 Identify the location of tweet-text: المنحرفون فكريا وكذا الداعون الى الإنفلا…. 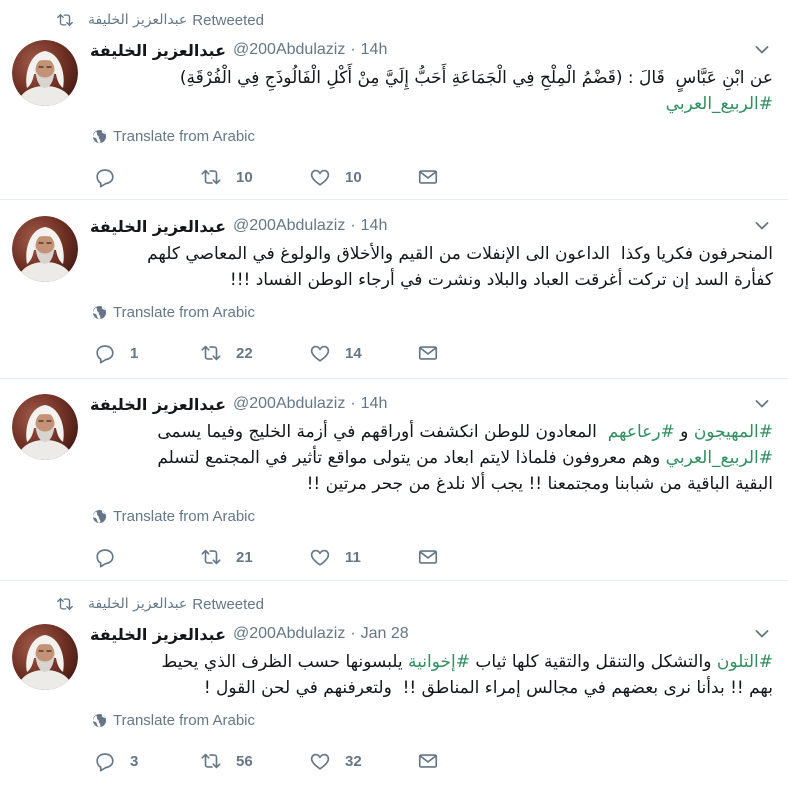
(431, 267).